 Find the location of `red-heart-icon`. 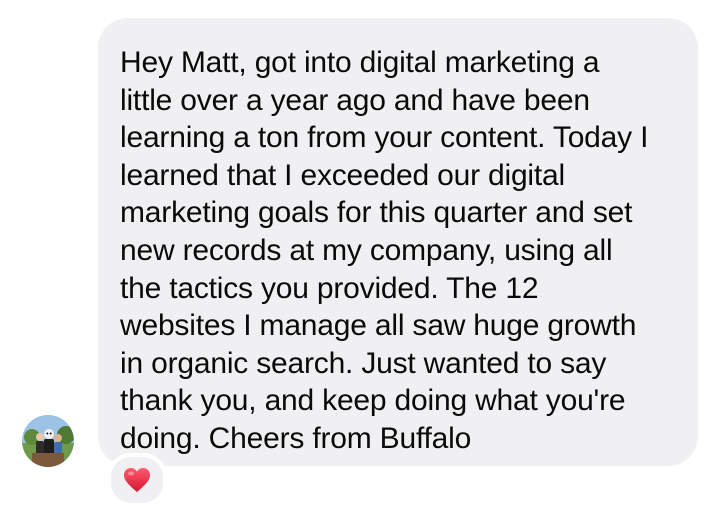

red-heart-icon is located at coordinates (137, 480).